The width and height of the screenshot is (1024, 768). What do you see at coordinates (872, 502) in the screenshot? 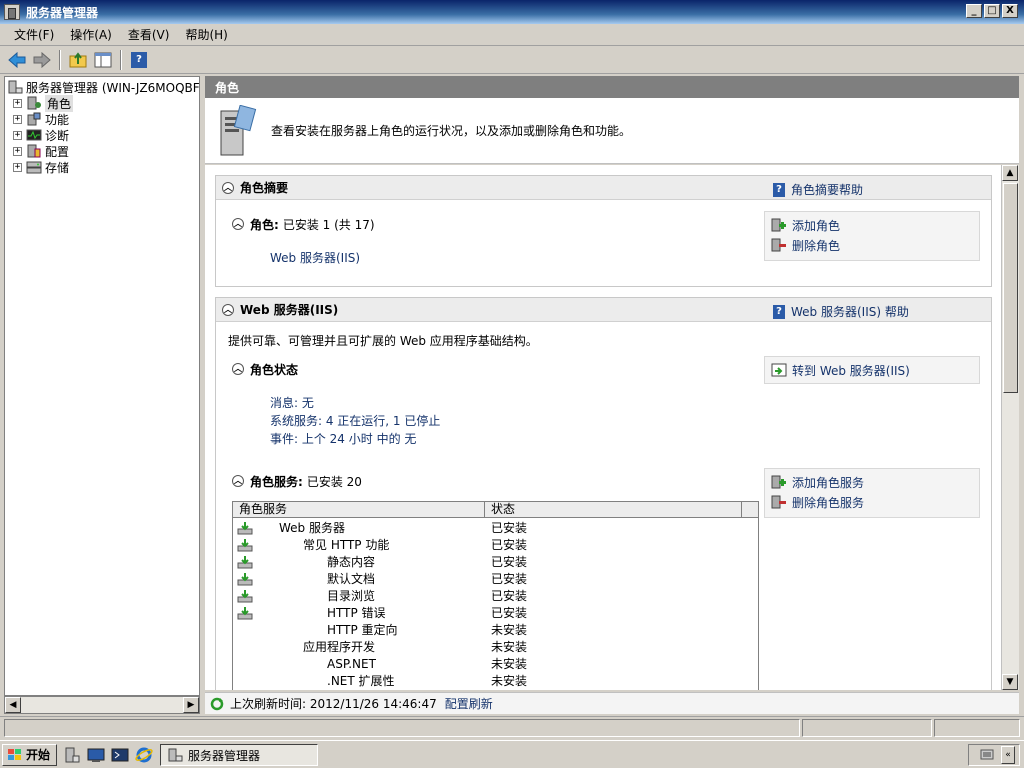
I see `remove-role-services-button: 删除角色服务` at bounding box center [872, 502].